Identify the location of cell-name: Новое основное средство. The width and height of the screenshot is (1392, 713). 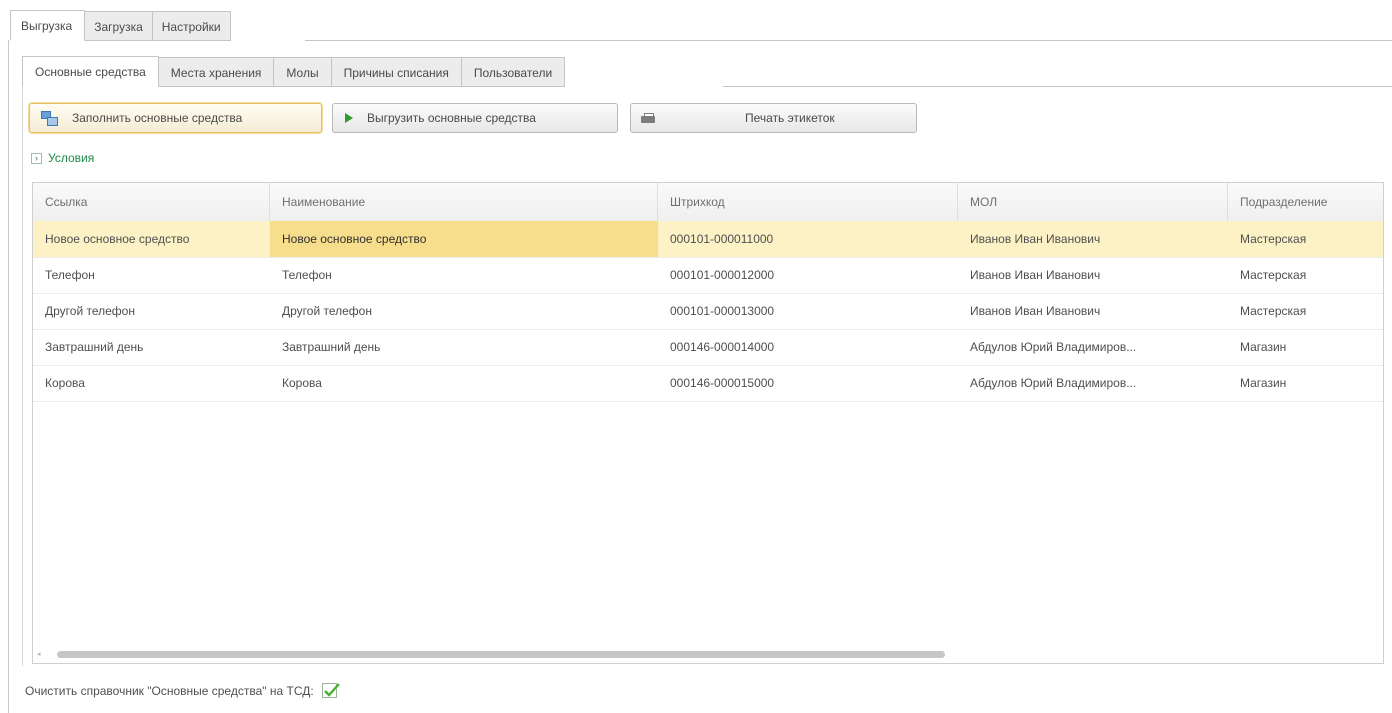
(464, 239).